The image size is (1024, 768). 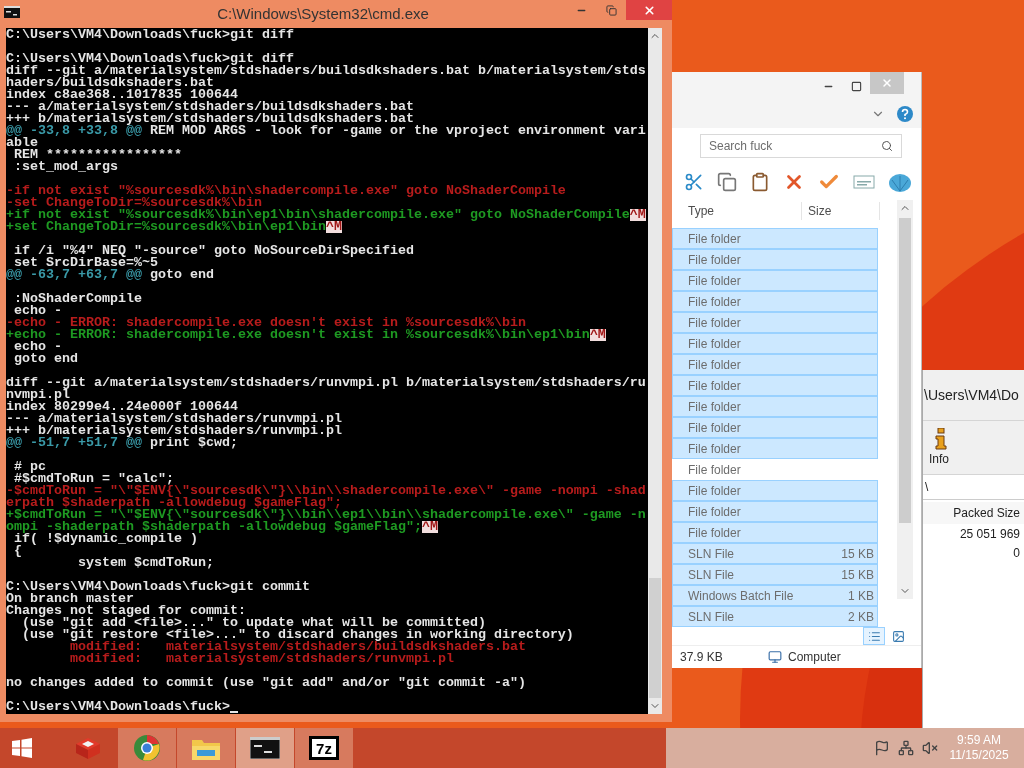 I want to click on console-text: {, so click(x=17, y=551).